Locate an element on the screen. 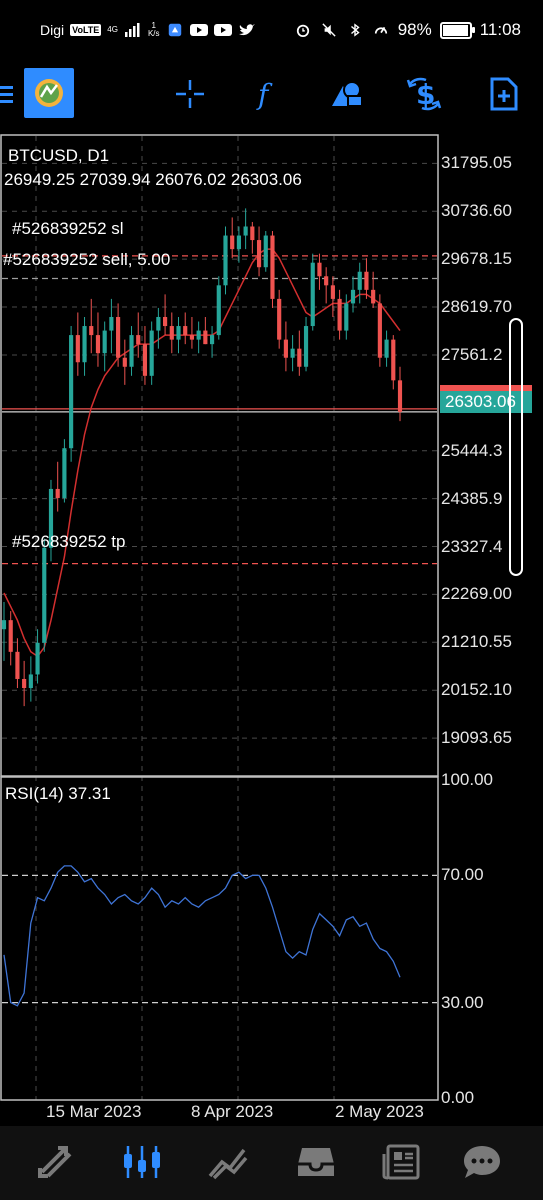 This screenshot has width=543, height=1200. symbol-change-icon: $ is located at coordinates (424, 94).